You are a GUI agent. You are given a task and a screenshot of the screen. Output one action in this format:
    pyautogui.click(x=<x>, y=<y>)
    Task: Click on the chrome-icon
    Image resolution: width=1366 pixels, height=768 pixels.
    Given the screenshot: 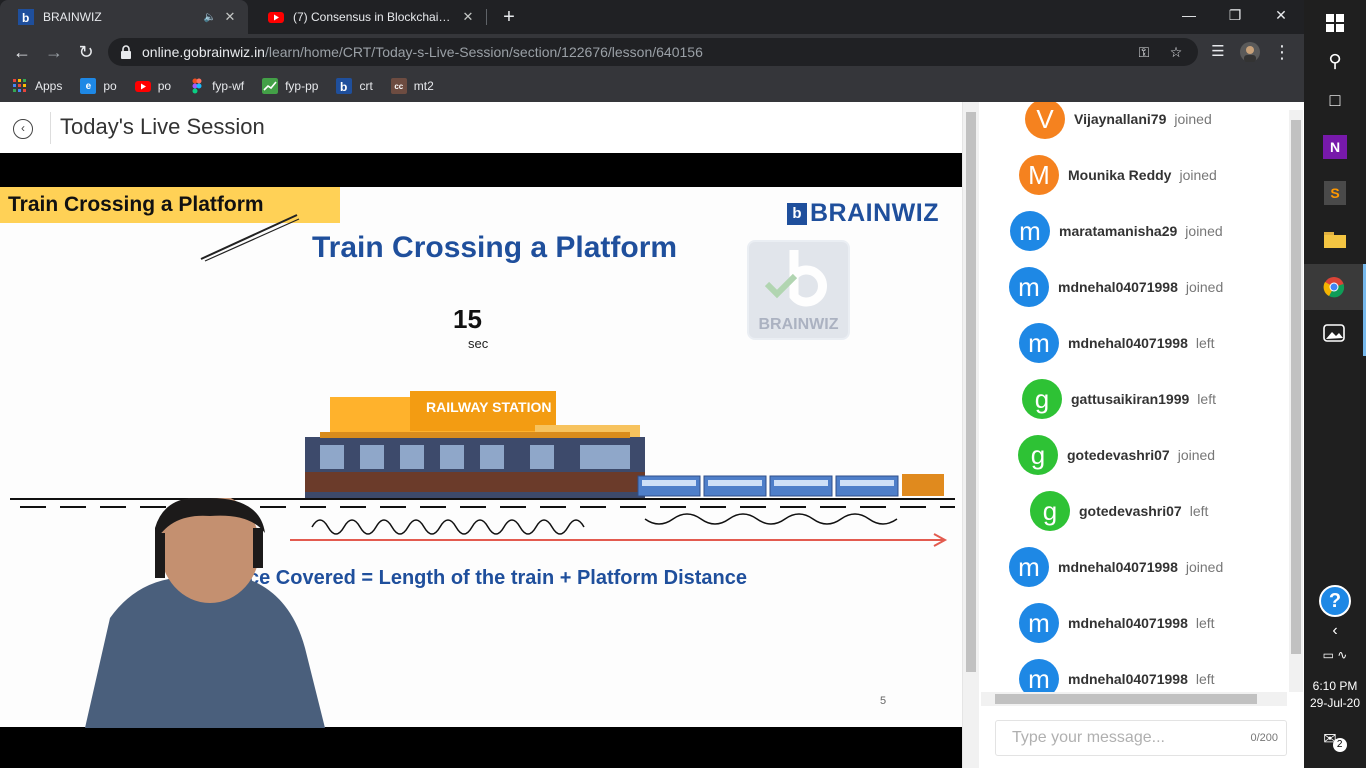 What is the action you would take?
    pyautogui.click(x=1335, y=287)
    